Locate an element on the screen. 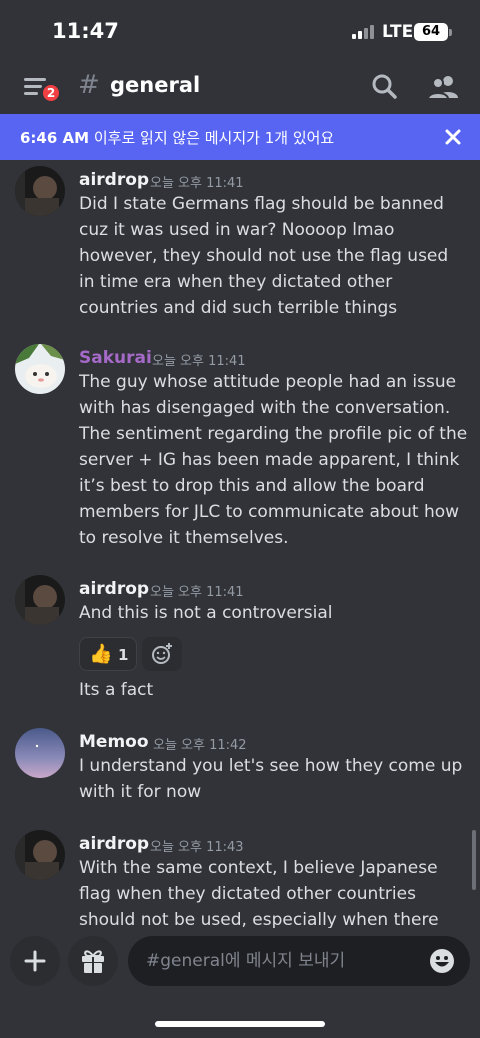 Image resolution: width=480 pixels, height=1038 pixels. search-button is located at coordinates (385, 87).